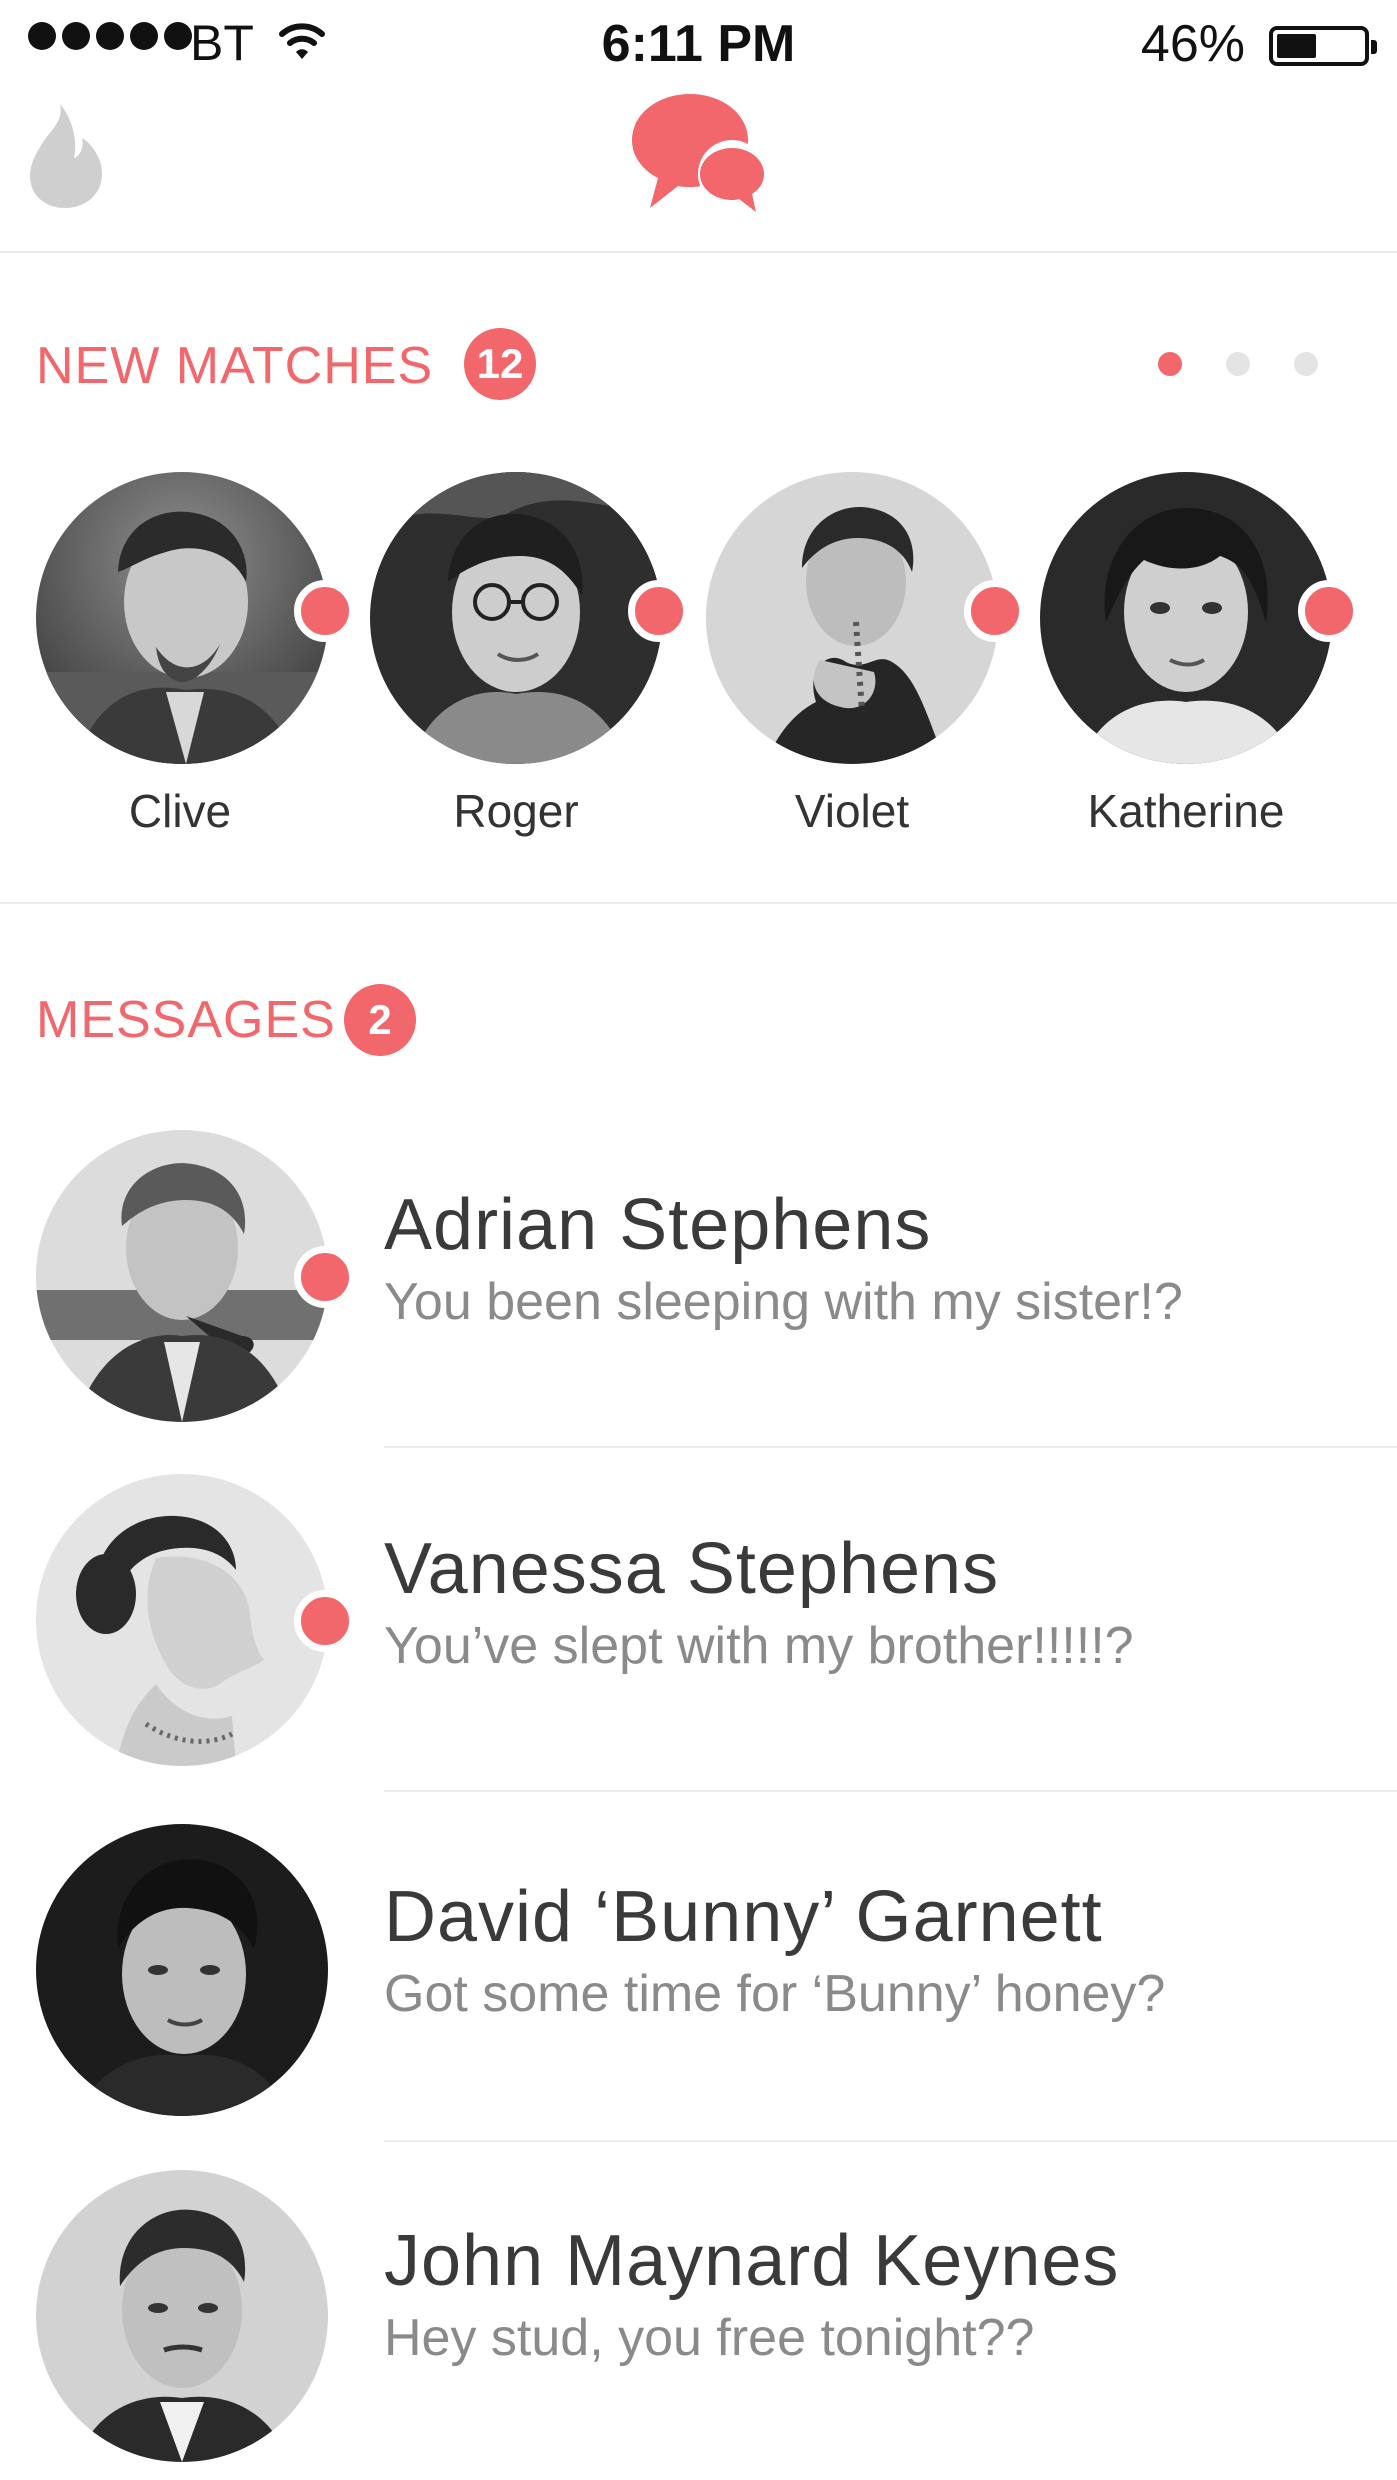 This screenshot has height=2480, width=1397. Describe the element at coordinates (235, 366) in the screenshot. I see `new-matches-label: NEW MATCHES` at that location.